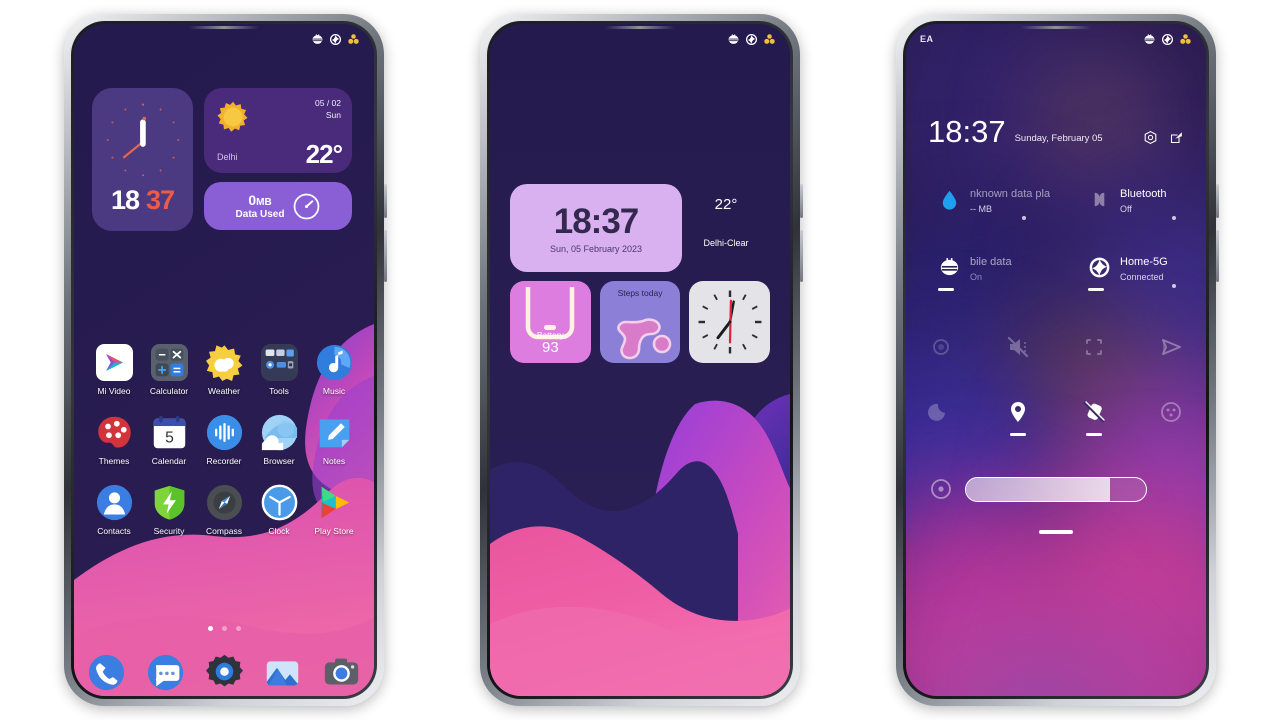  I want to click on brightness-slider, so click(1056, 489).